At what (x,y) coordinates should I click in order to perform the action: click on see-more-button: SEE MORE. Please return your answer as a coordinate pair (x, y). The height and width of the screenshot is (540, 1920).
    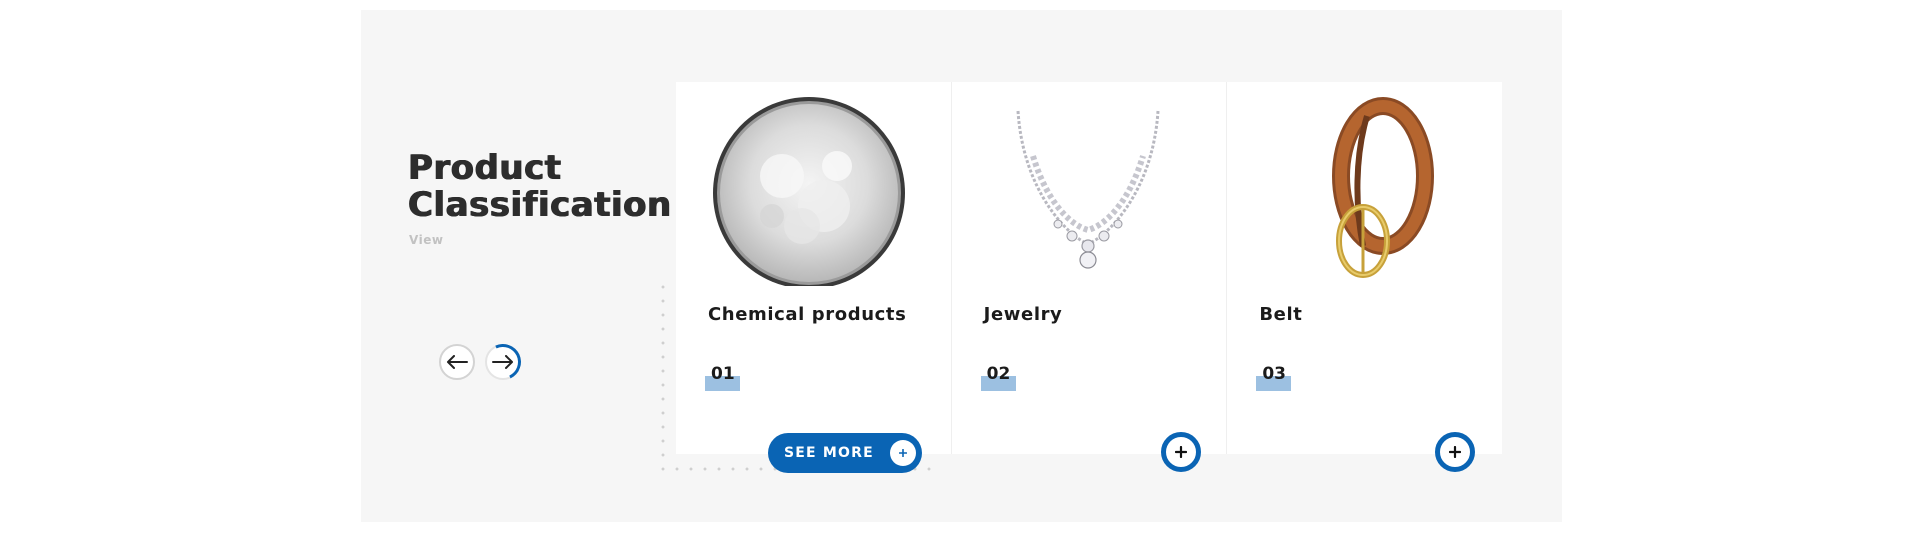
    Looking at the image, I should click on (845, 453).